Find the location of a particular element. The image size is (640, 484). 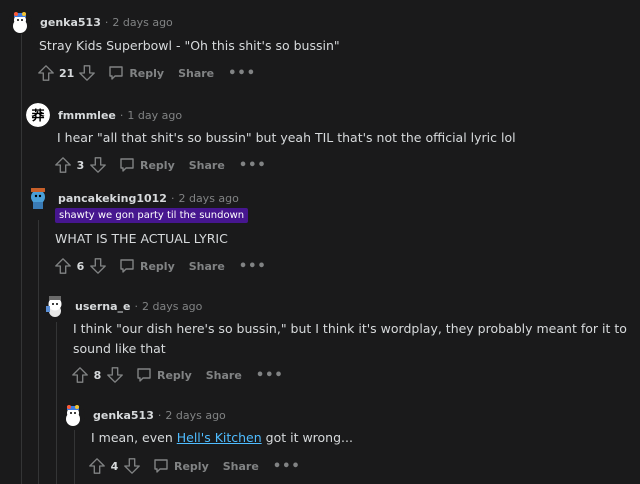

comment-text-before: I mean, even is located at coordinates (134, 437).